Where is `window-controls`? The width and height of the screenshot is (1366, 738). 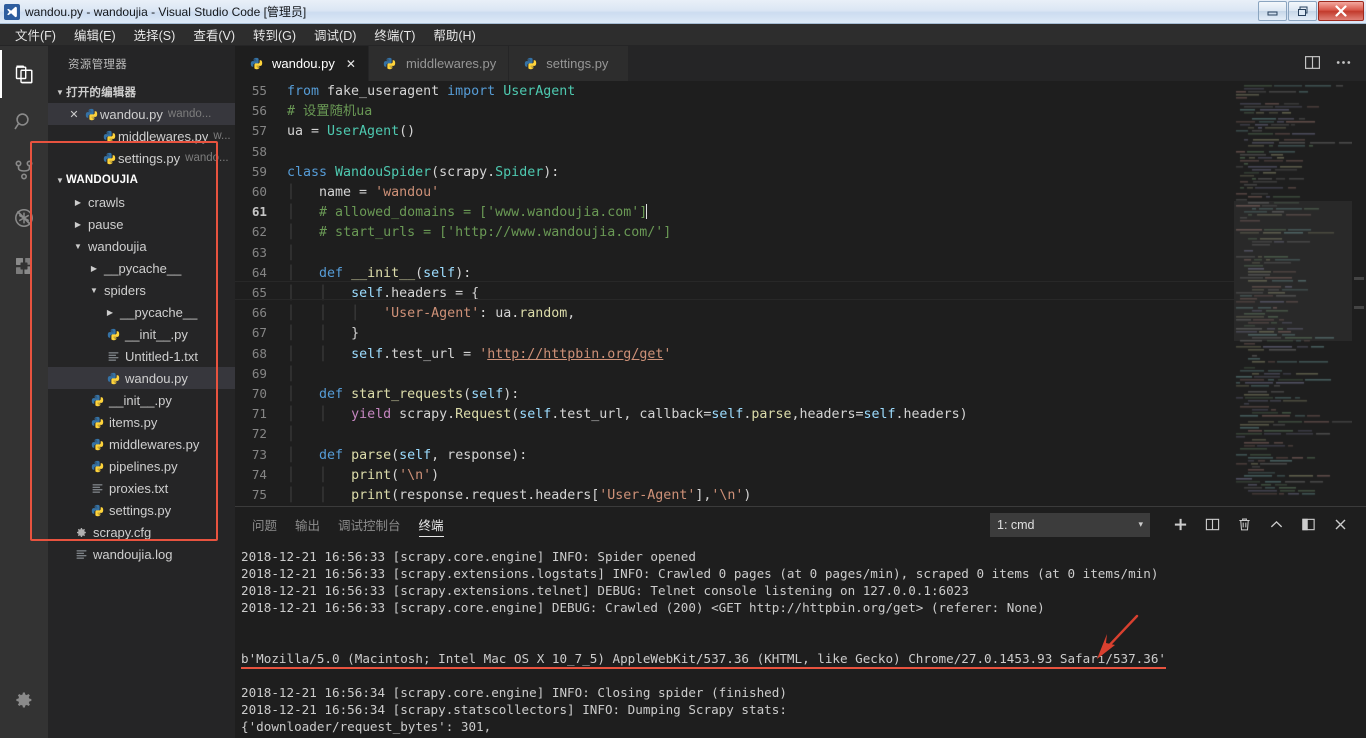 window-controls is located at coordinates (1310, 11).